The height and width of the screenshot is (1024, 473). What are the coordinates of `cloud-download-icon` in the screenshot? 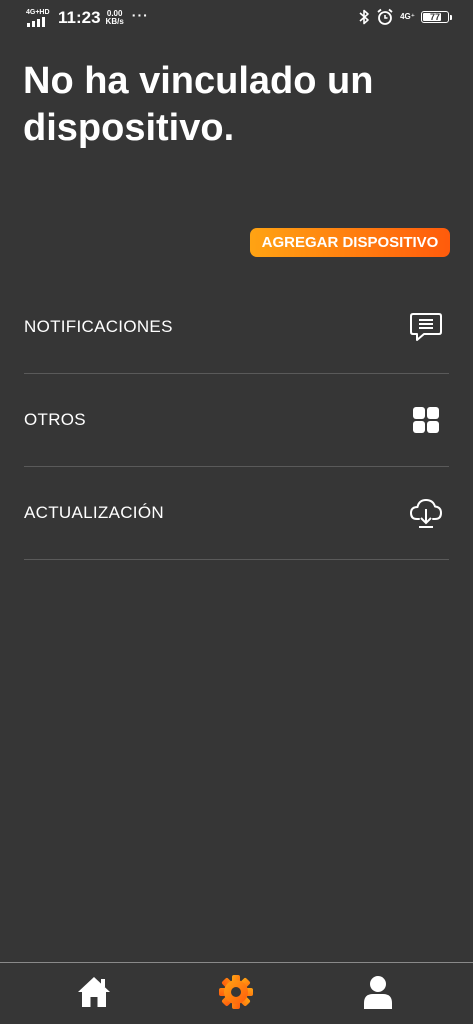 It's located at (426, 513).